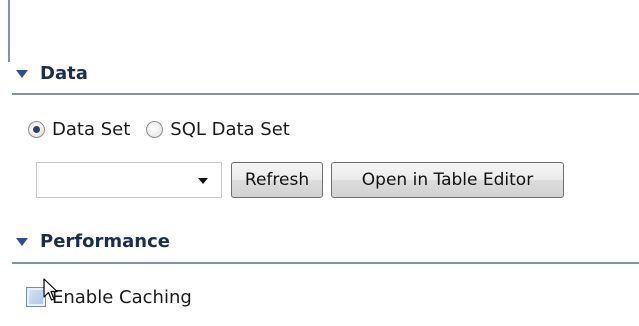 Image resolution: width=639 pixels, height=326 pixels. What do you see at coordinates (91, 129) in the screenshot?
I see `radio-data-set-label: Data Set` at bounding box center [91, 129].